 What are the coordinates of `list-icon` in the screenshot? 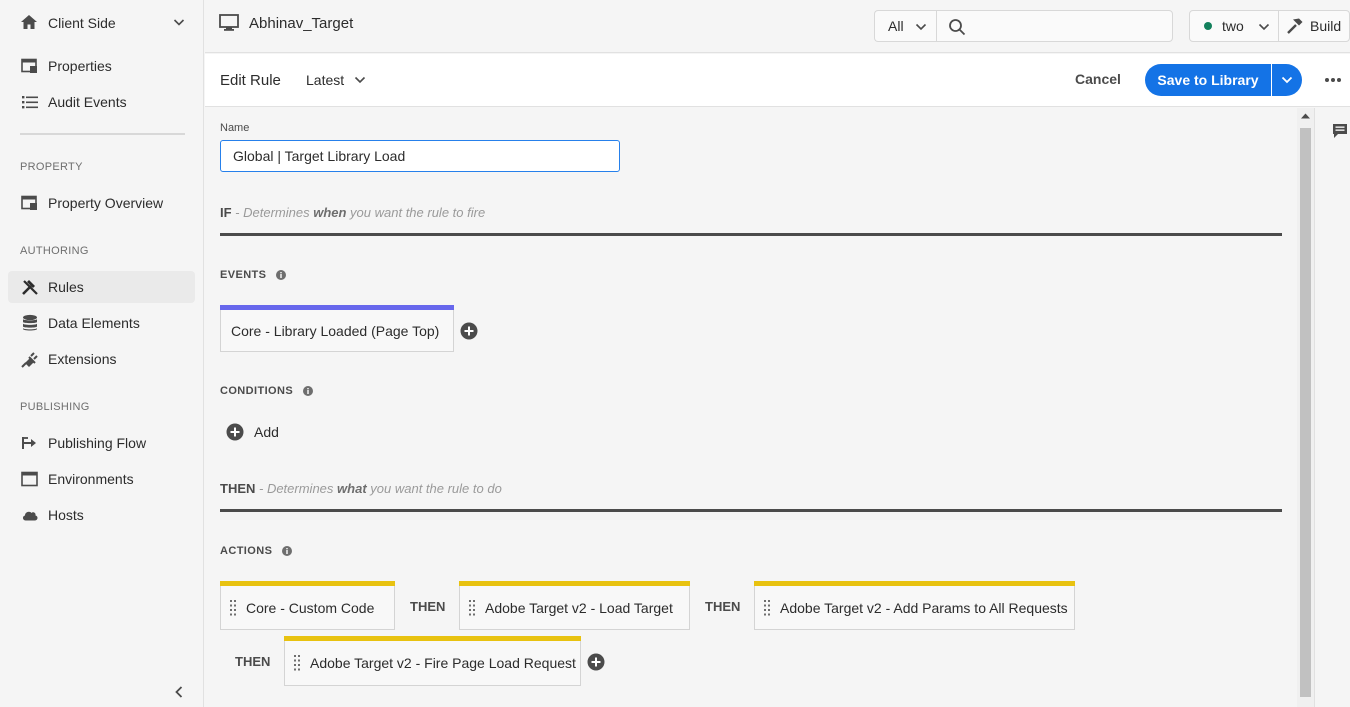 It's located at (30, 102).